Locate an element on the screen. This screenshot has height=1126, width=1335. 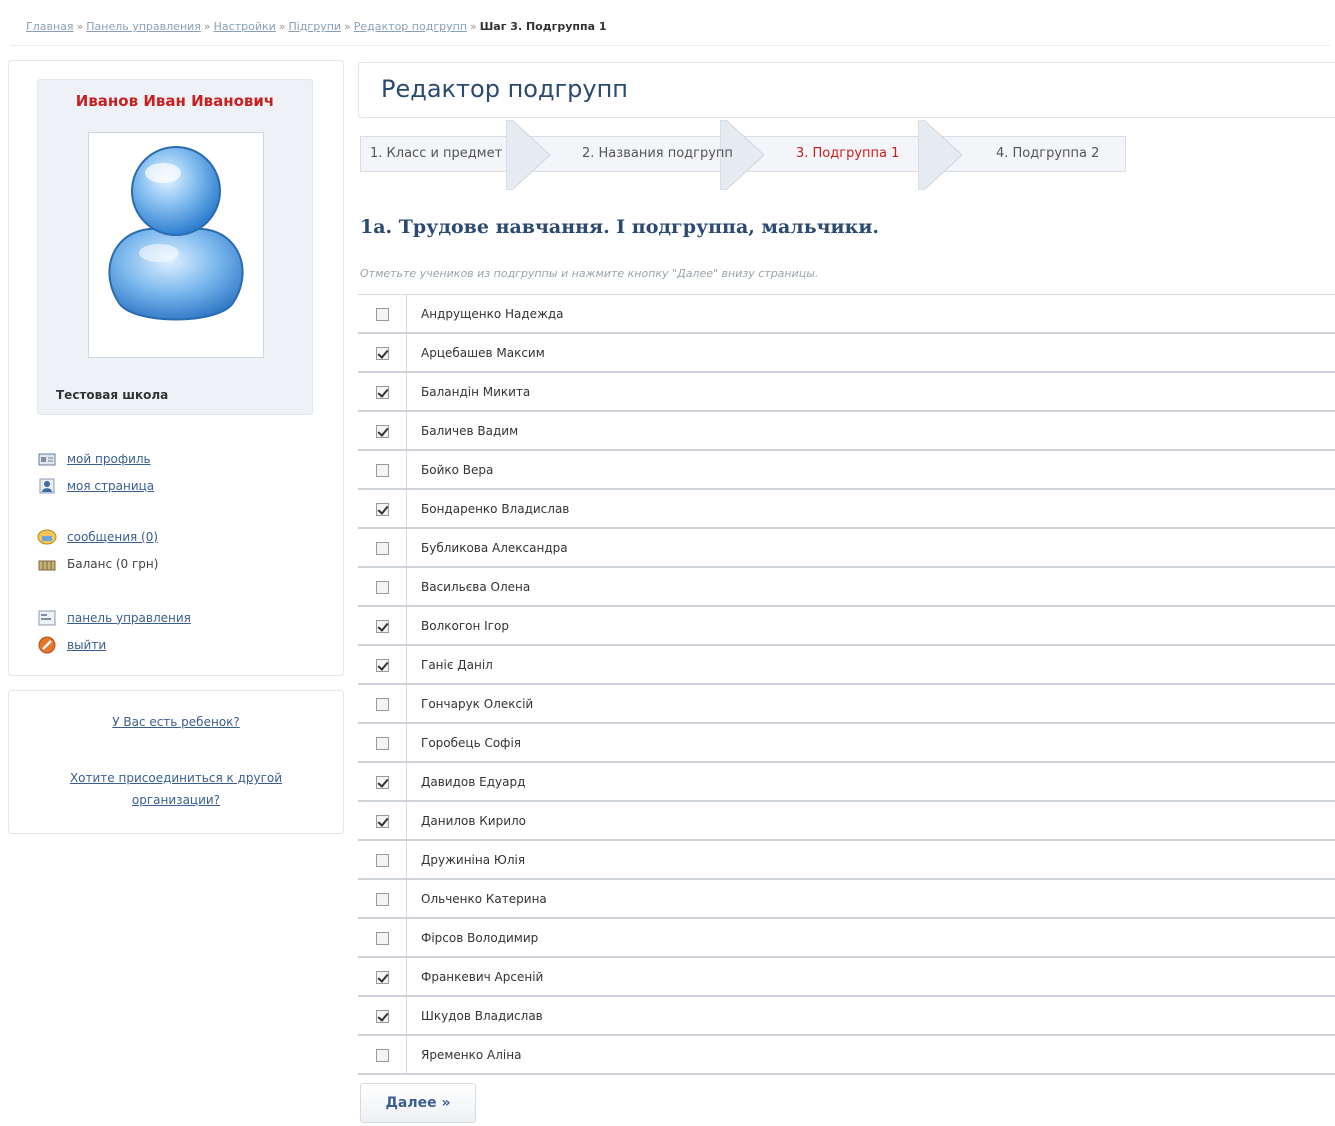
my-page-link: моя страница is located at coordinates (110, 486).